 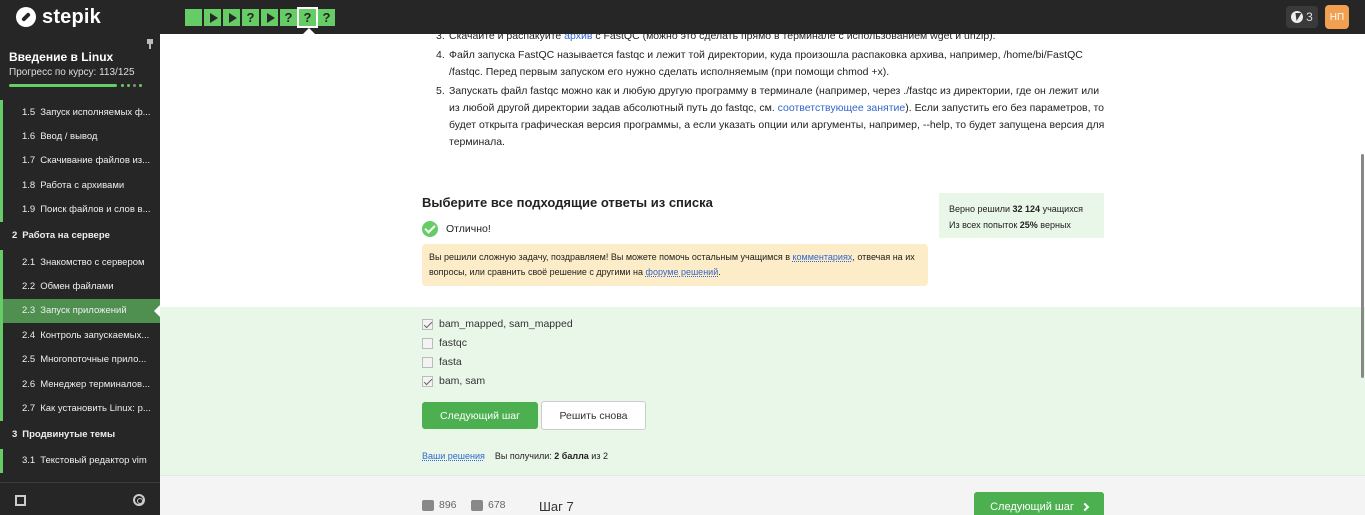 What do you see at coordinates (468, 229) in the screenshot?
I see `success-text: Отлично!` at bounding box center [468, 229].